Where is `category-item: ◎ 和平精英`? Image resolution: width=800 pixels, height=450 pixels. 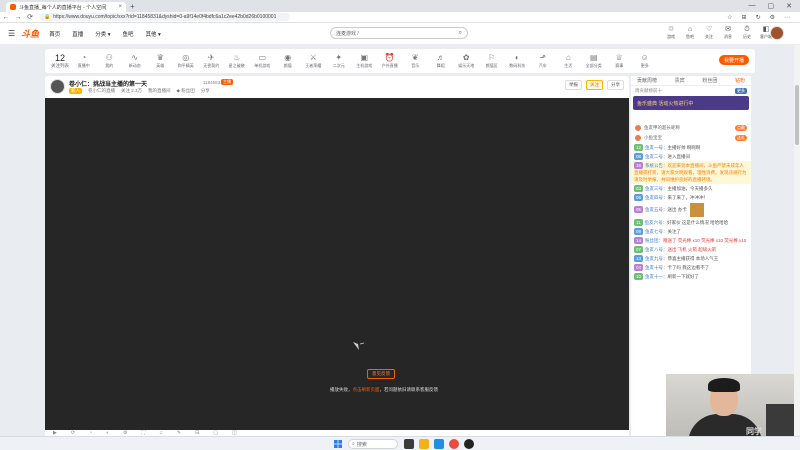
category-item: ◎ 和平精英 is located at coordinates (186, 61).